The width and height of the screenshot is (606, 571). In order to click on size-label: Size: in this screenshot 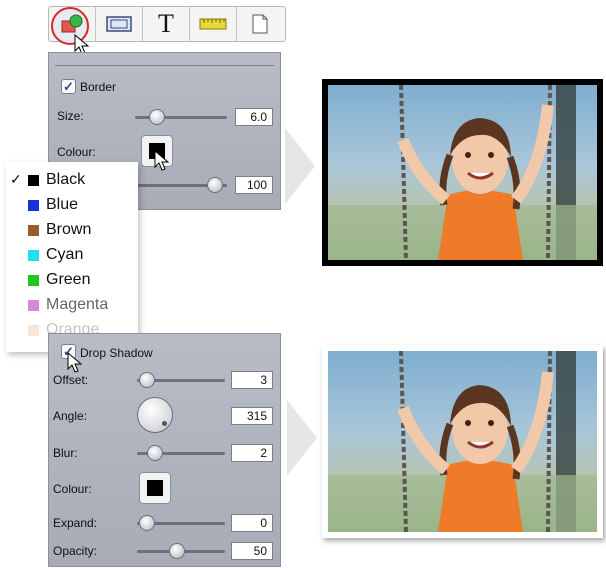, I will do `click(70, 116)`.